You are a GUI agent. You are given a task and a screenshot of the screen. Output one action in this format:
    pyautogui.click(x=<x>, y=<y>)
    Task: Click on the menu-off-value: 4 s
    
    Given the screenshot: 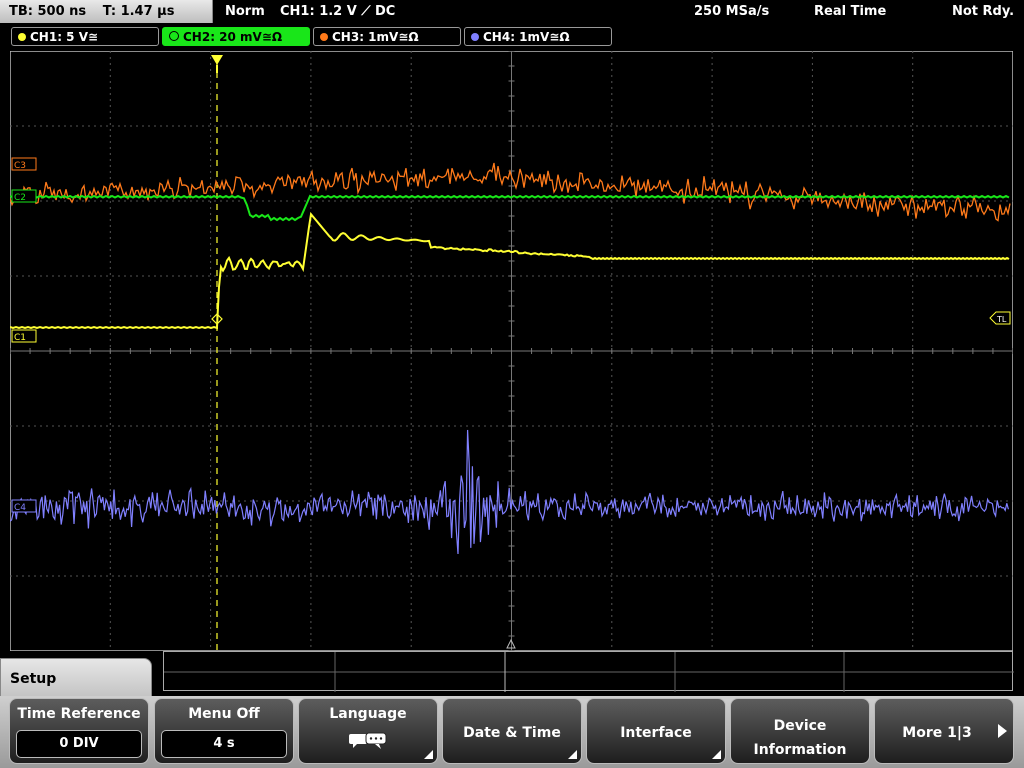 What is the action you would take?
    pyautogui.click(x=224, y=744)
    